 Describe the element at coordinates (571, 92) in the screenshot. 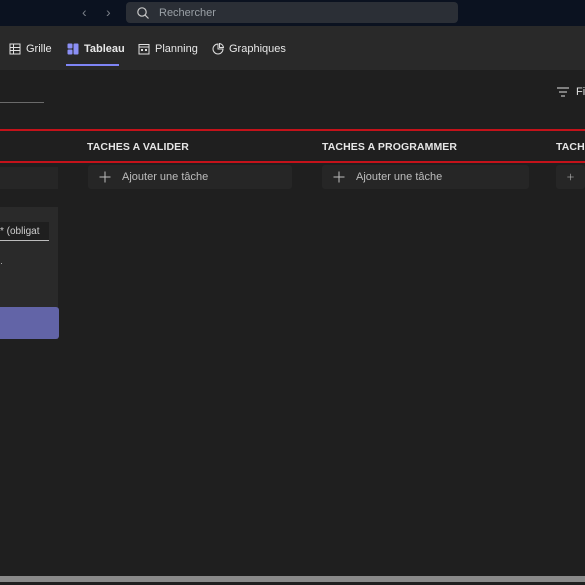

I see `filter-button: Fi` at that location.